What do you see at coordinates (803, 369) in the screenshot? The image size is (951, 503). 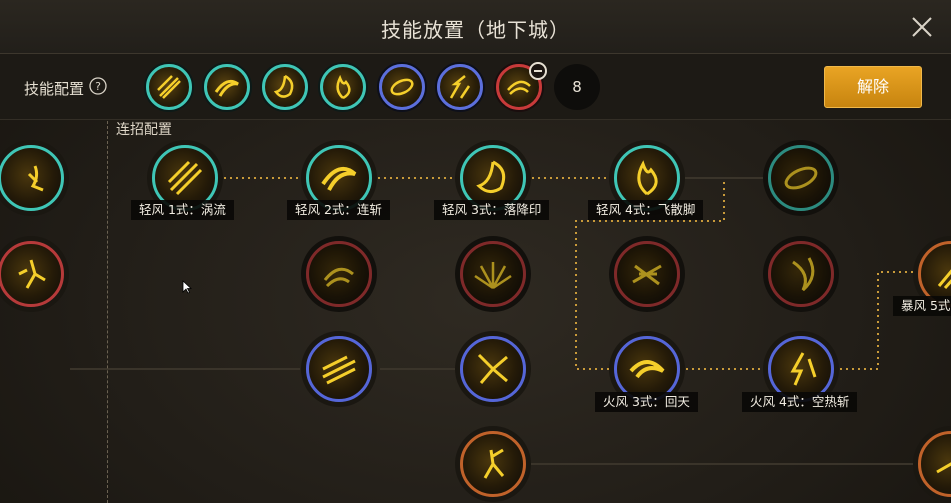 I see `air-slash-skill-icon` at bounding box center [803, 369].